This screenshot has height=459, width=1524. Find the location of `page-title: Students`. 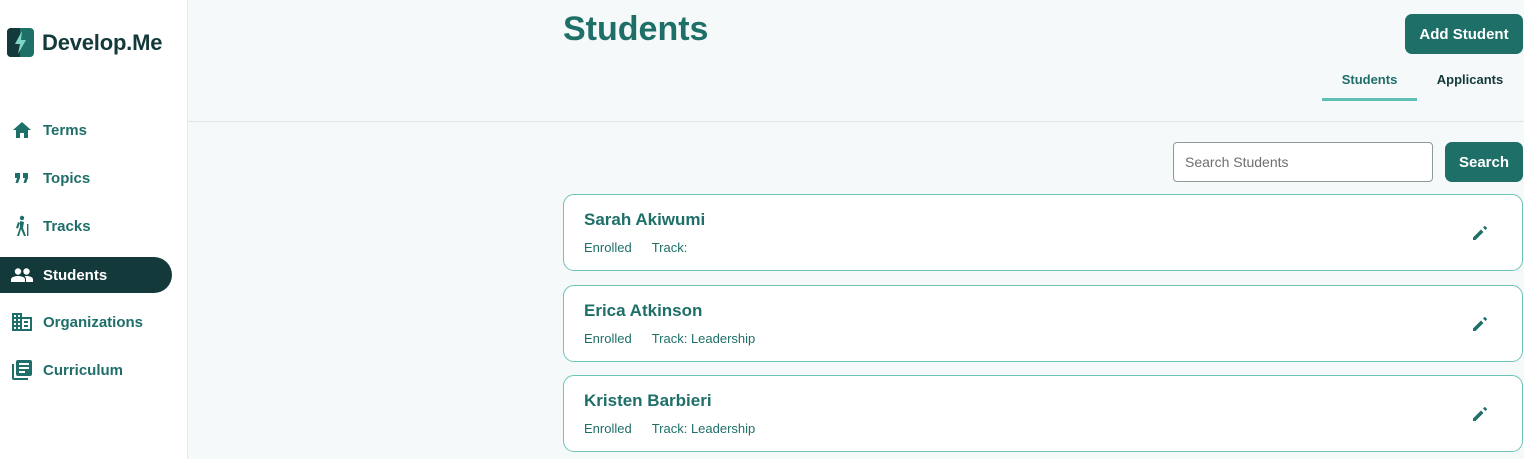

page-title: Students is located at coordinates (636, 29).